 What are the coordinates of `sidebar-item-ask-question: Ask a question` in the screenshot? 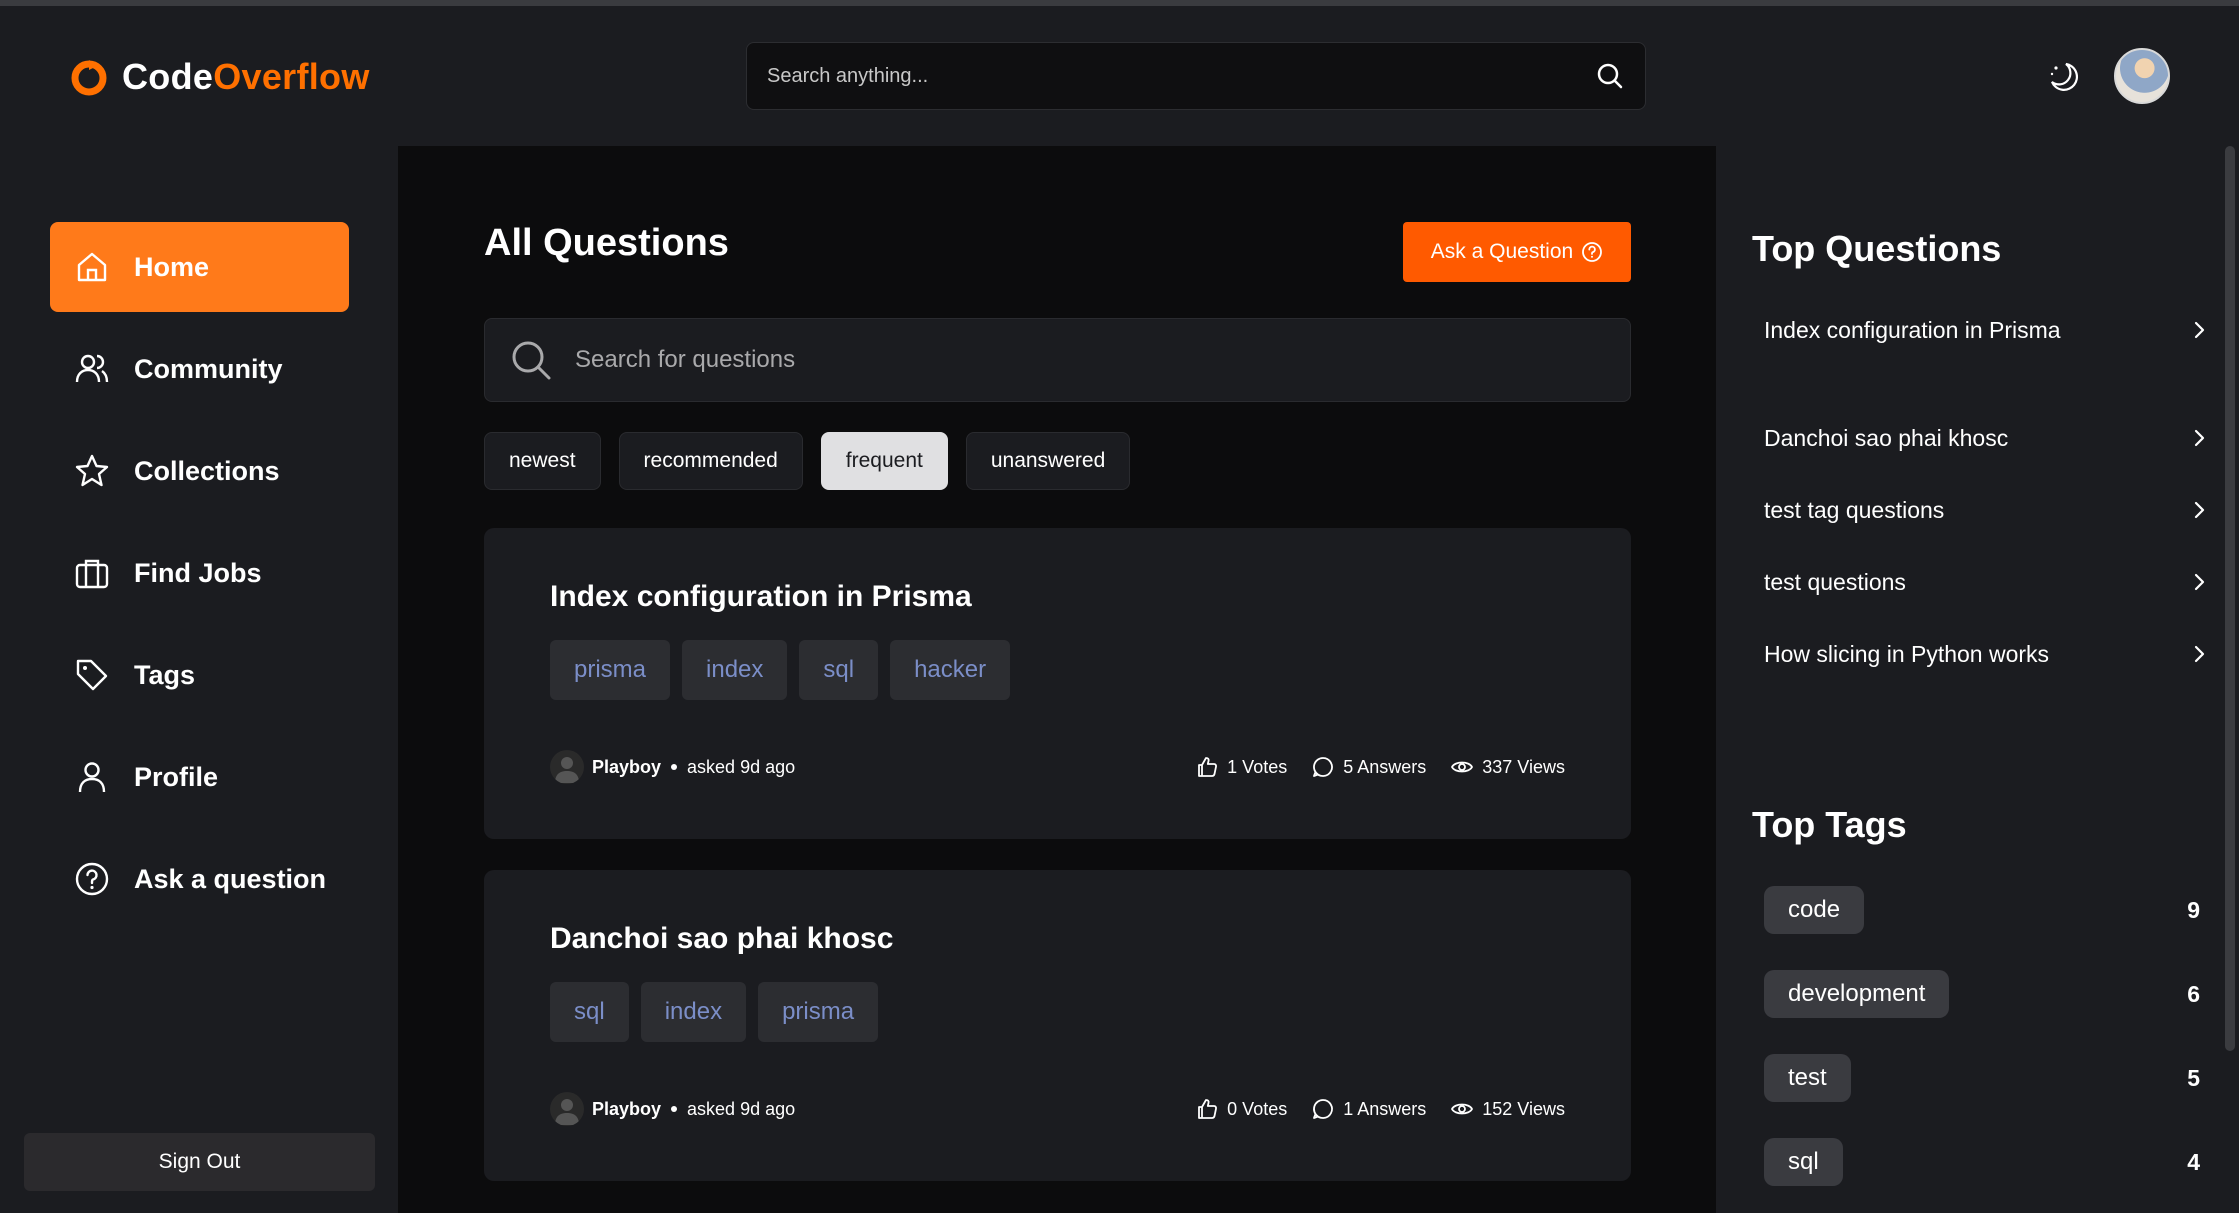 It's located at (199, 879).